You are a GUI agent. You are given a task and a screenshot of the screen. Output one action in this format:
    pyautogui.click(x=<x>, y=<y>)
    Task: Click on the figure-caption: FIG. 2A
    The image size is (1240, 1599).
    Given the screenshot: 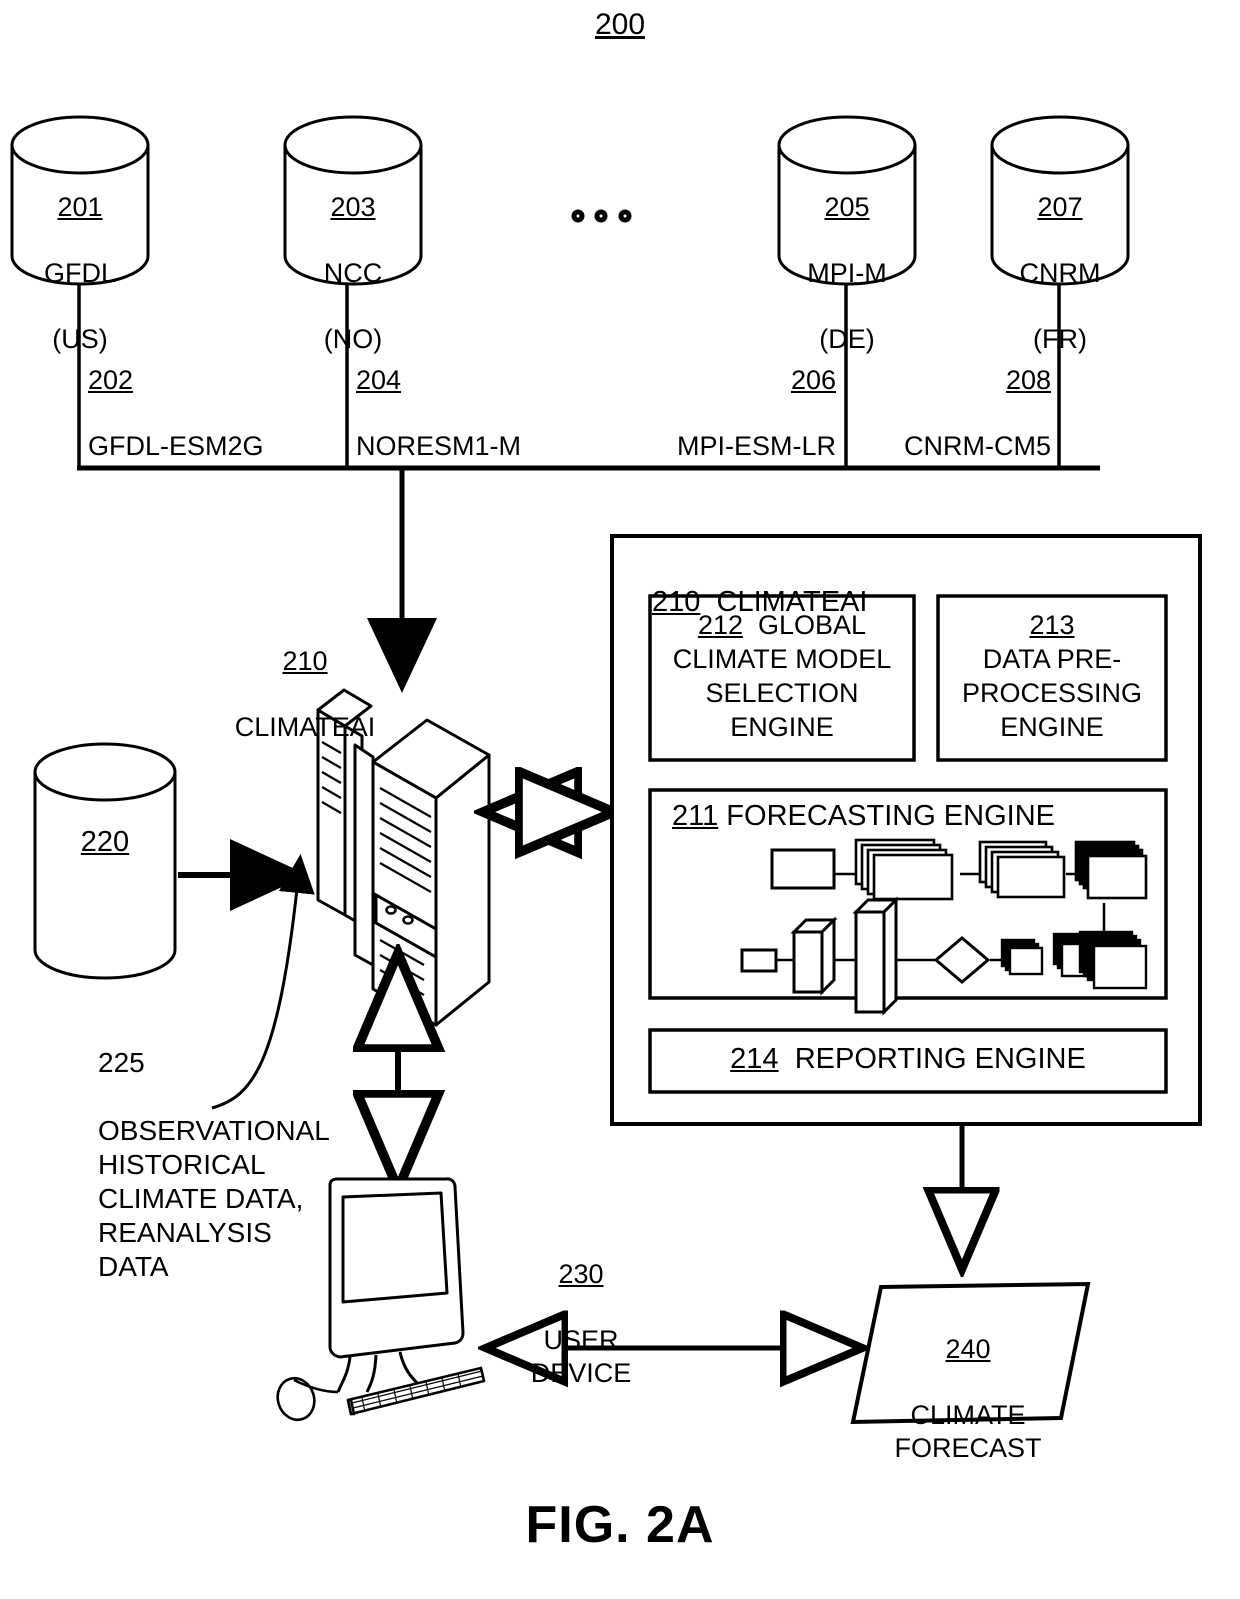 What is the action you would take?
    pyautogui.click(x=620, y=1525)
    